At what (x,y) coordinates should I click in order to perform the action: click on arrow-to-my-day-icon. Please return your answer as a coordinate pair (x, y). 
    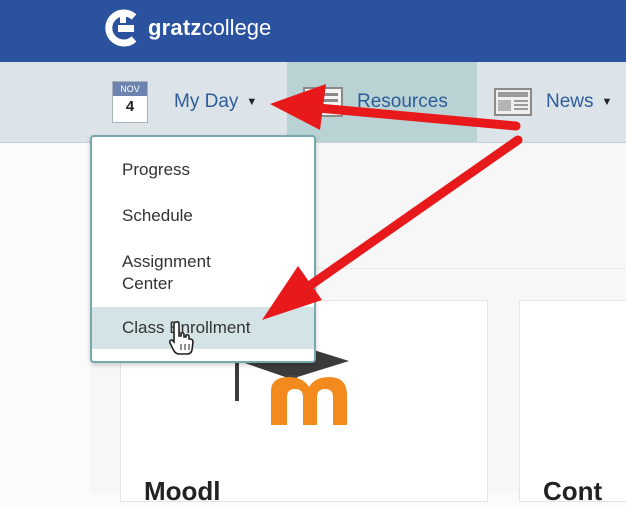
    Looking at the image, I should click on (395, 107).